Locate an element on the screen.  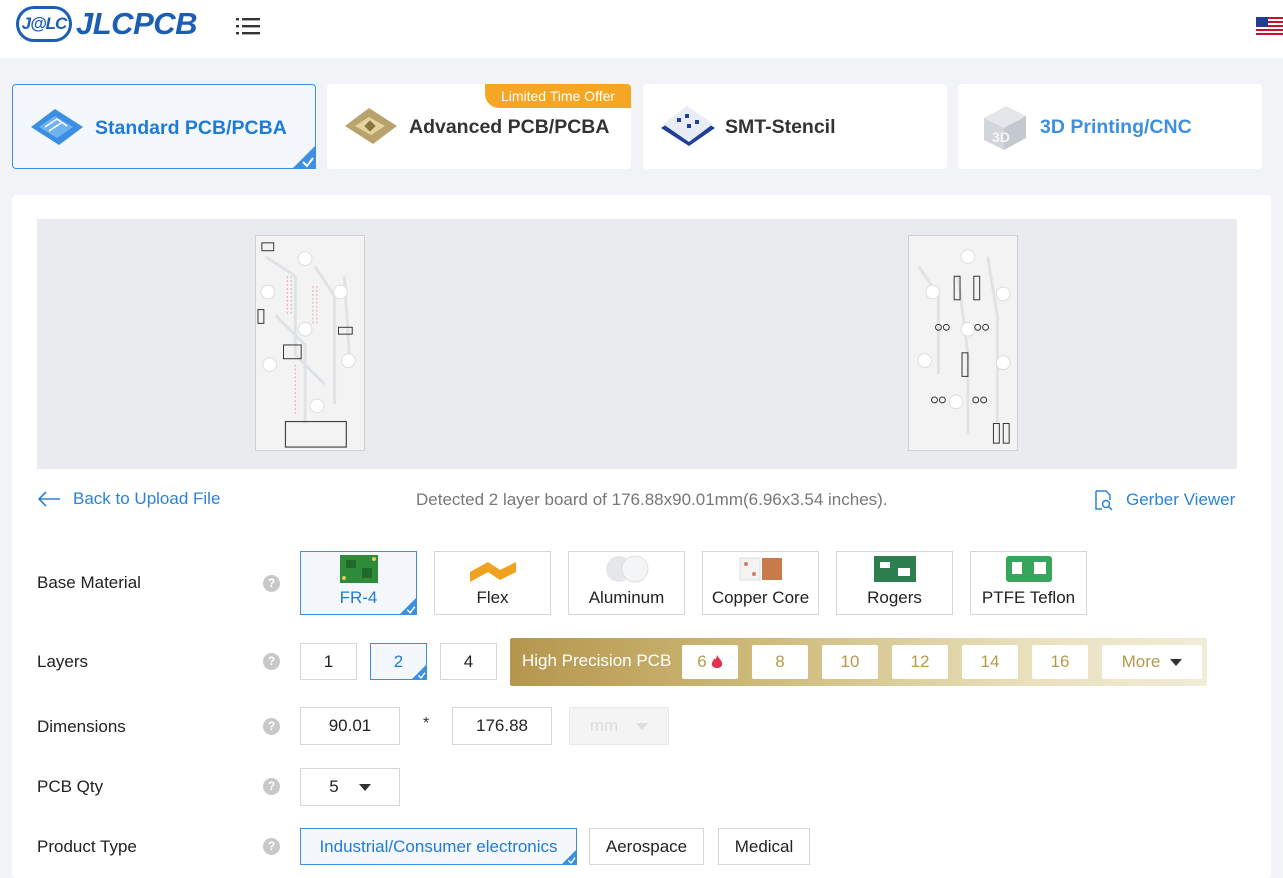
pcb-top-view is located at coordinates (310, 343).